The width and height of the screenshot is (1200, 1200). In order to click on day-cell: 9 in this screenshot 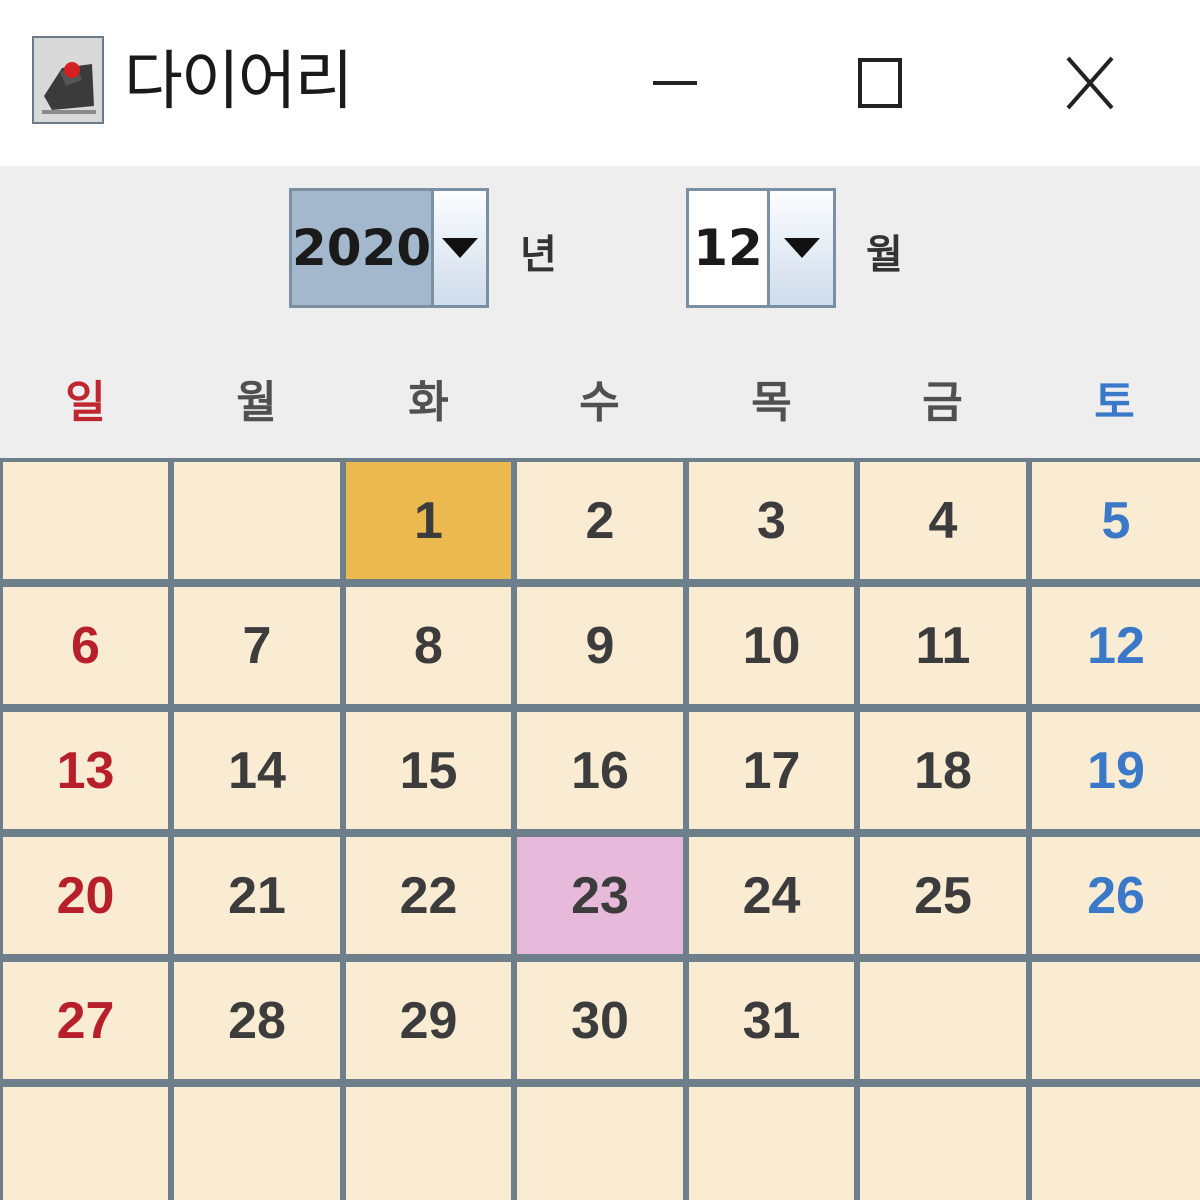, I will do `click(600, 645)`.